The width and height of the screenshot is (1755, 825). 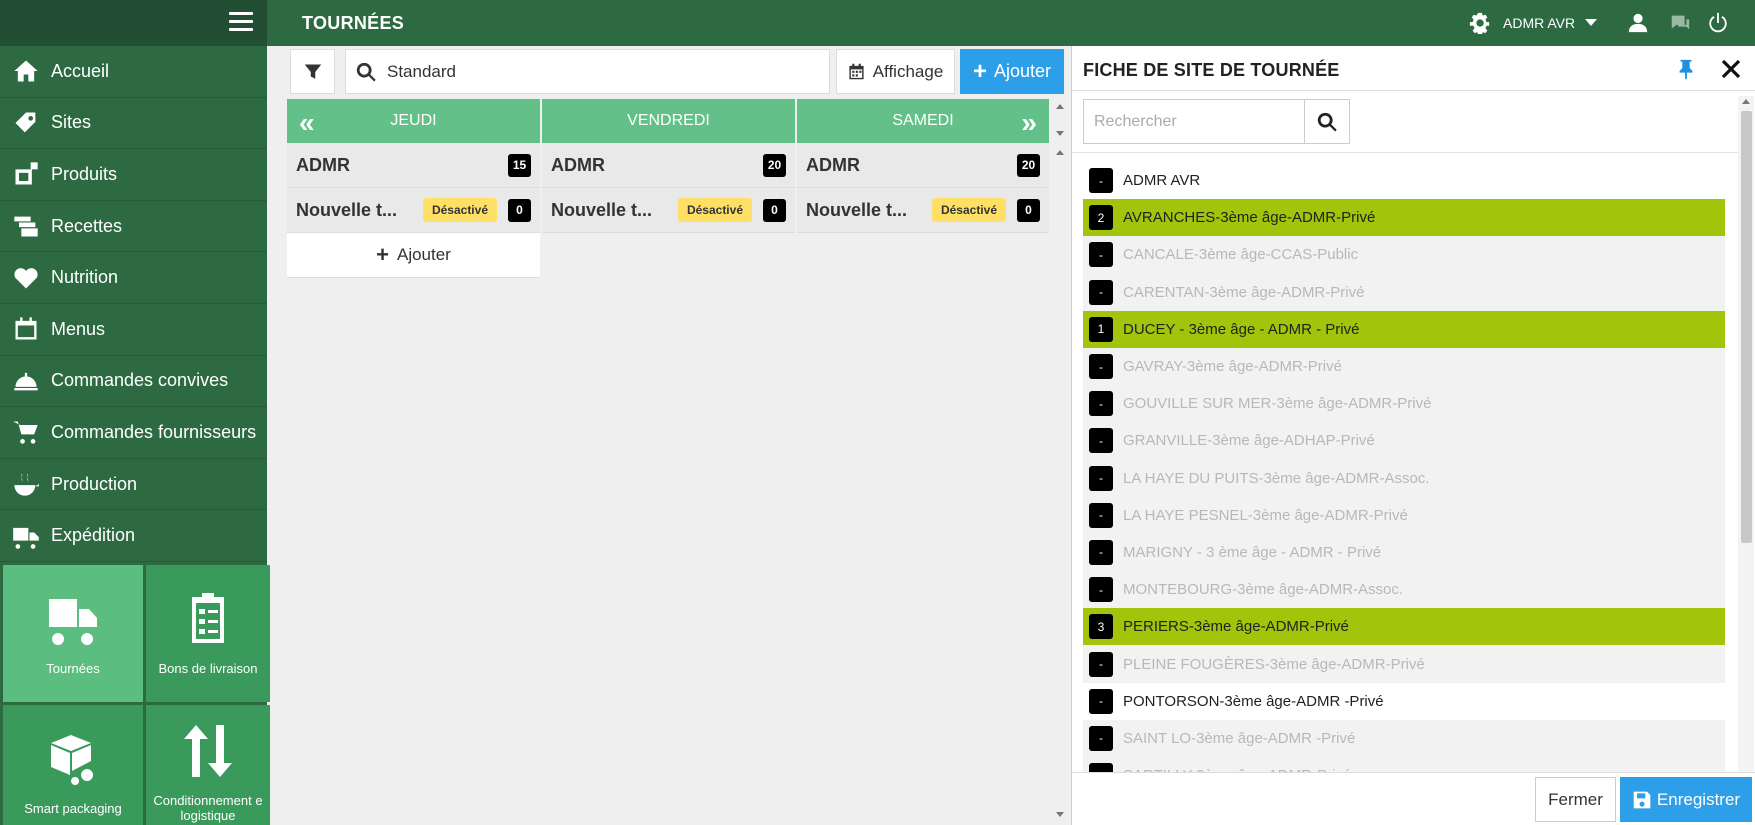 I want to click on sidebar-header, so click(x=133, y=23).